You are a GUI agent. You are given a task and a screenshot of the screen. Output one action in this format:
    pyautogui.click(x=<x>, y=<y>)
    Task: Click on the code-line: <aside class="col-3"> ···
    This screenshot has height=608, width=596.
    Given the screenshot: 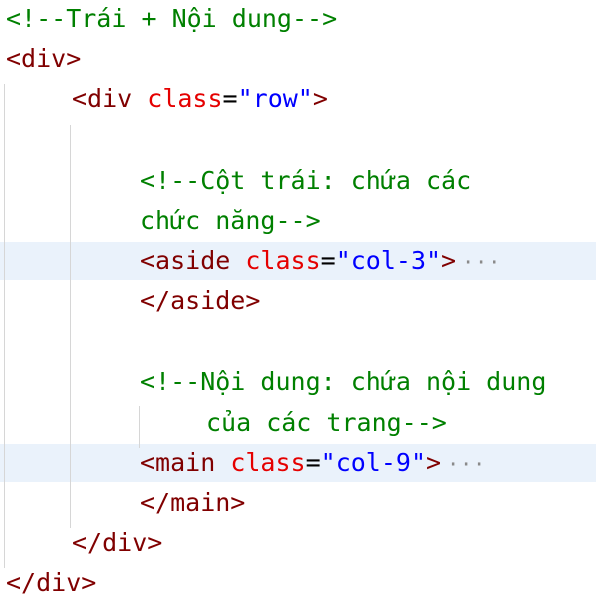 What is the action you would take?
    pyautogui.click(x=298, y=261)
    